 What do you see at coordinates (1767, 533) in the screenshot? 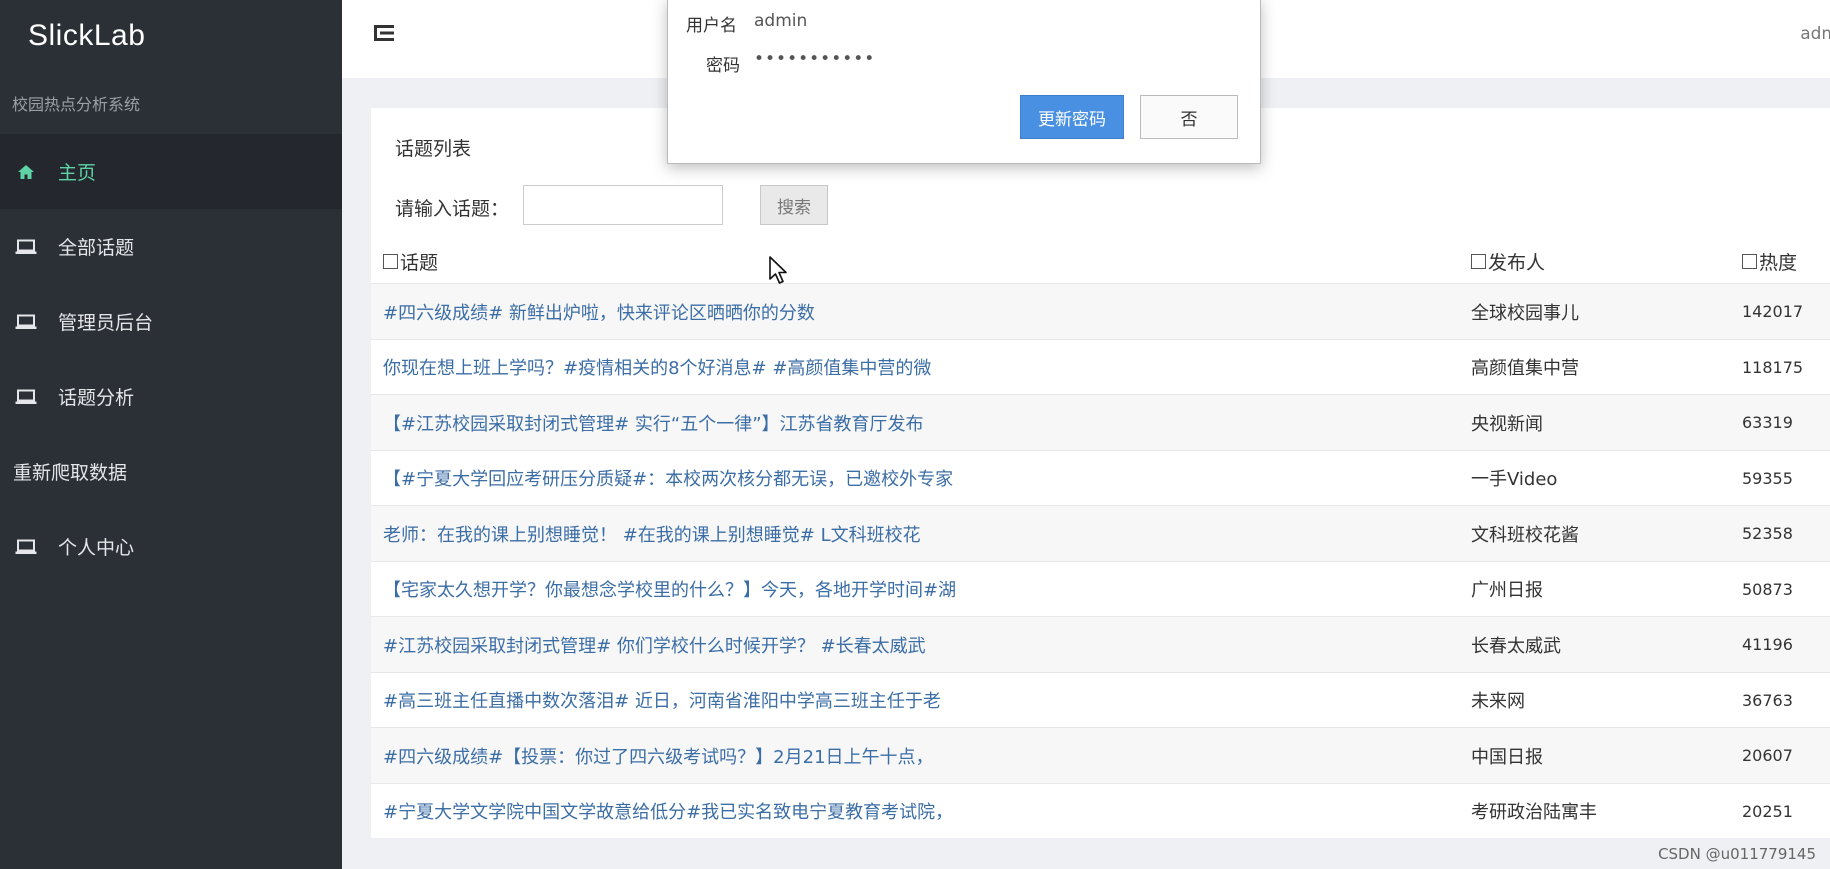
I see `heat-cell: 52358` at bounding box center [1767, 533].